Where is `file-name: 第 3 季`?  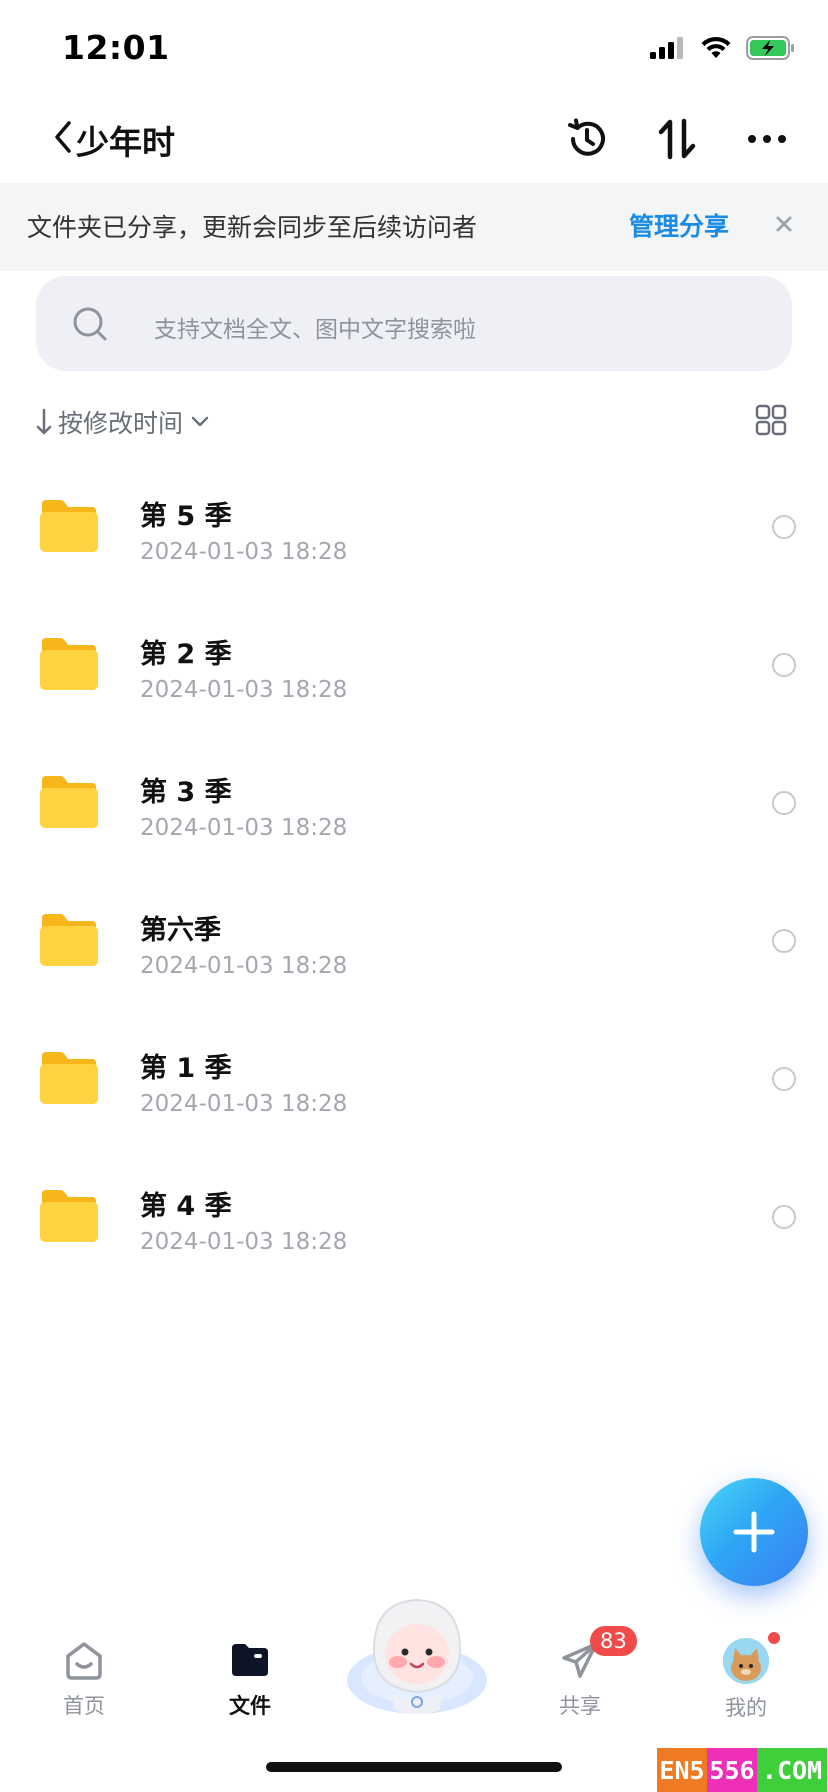
file-name: 第 3 季 is located at coordinates (186, 792).